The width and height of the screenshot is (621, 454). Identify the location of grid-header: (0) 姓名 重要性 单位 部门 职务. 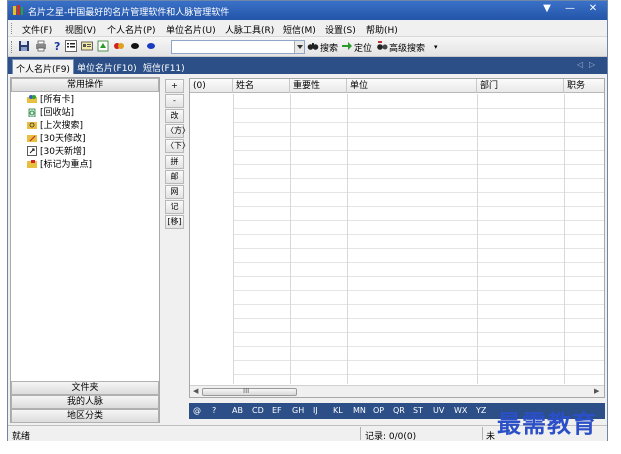
(397, 86).